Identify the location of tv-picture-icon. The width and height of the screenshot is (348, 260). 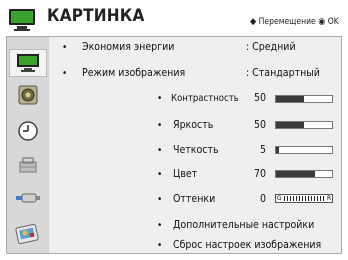
(22, 20).